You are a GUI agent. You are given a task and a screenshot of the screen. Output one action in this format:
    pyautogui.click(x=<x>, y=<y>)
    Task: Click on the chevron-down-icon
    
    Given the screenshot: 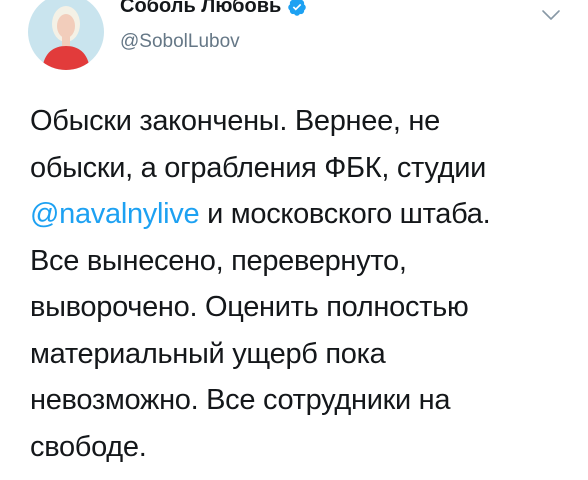 What is the action you would take?
    pyautogui.click(x=551, y=15)
    